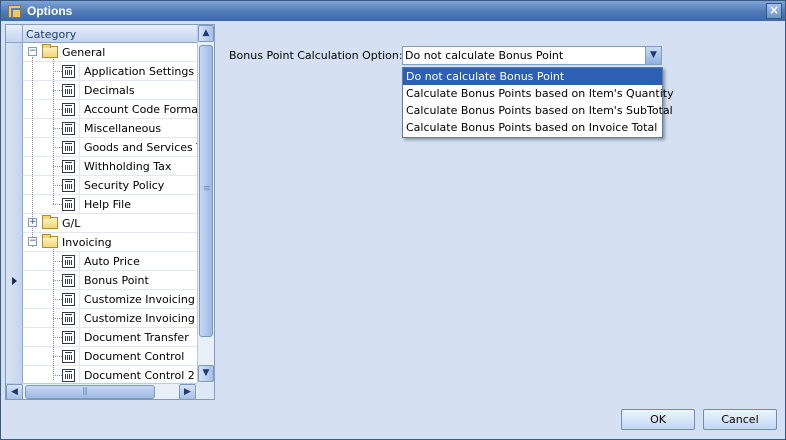  Describe the element at coordinates (139, 299) in the screenshot. I see `tree-node-label: Customize Invoicing` at that location.